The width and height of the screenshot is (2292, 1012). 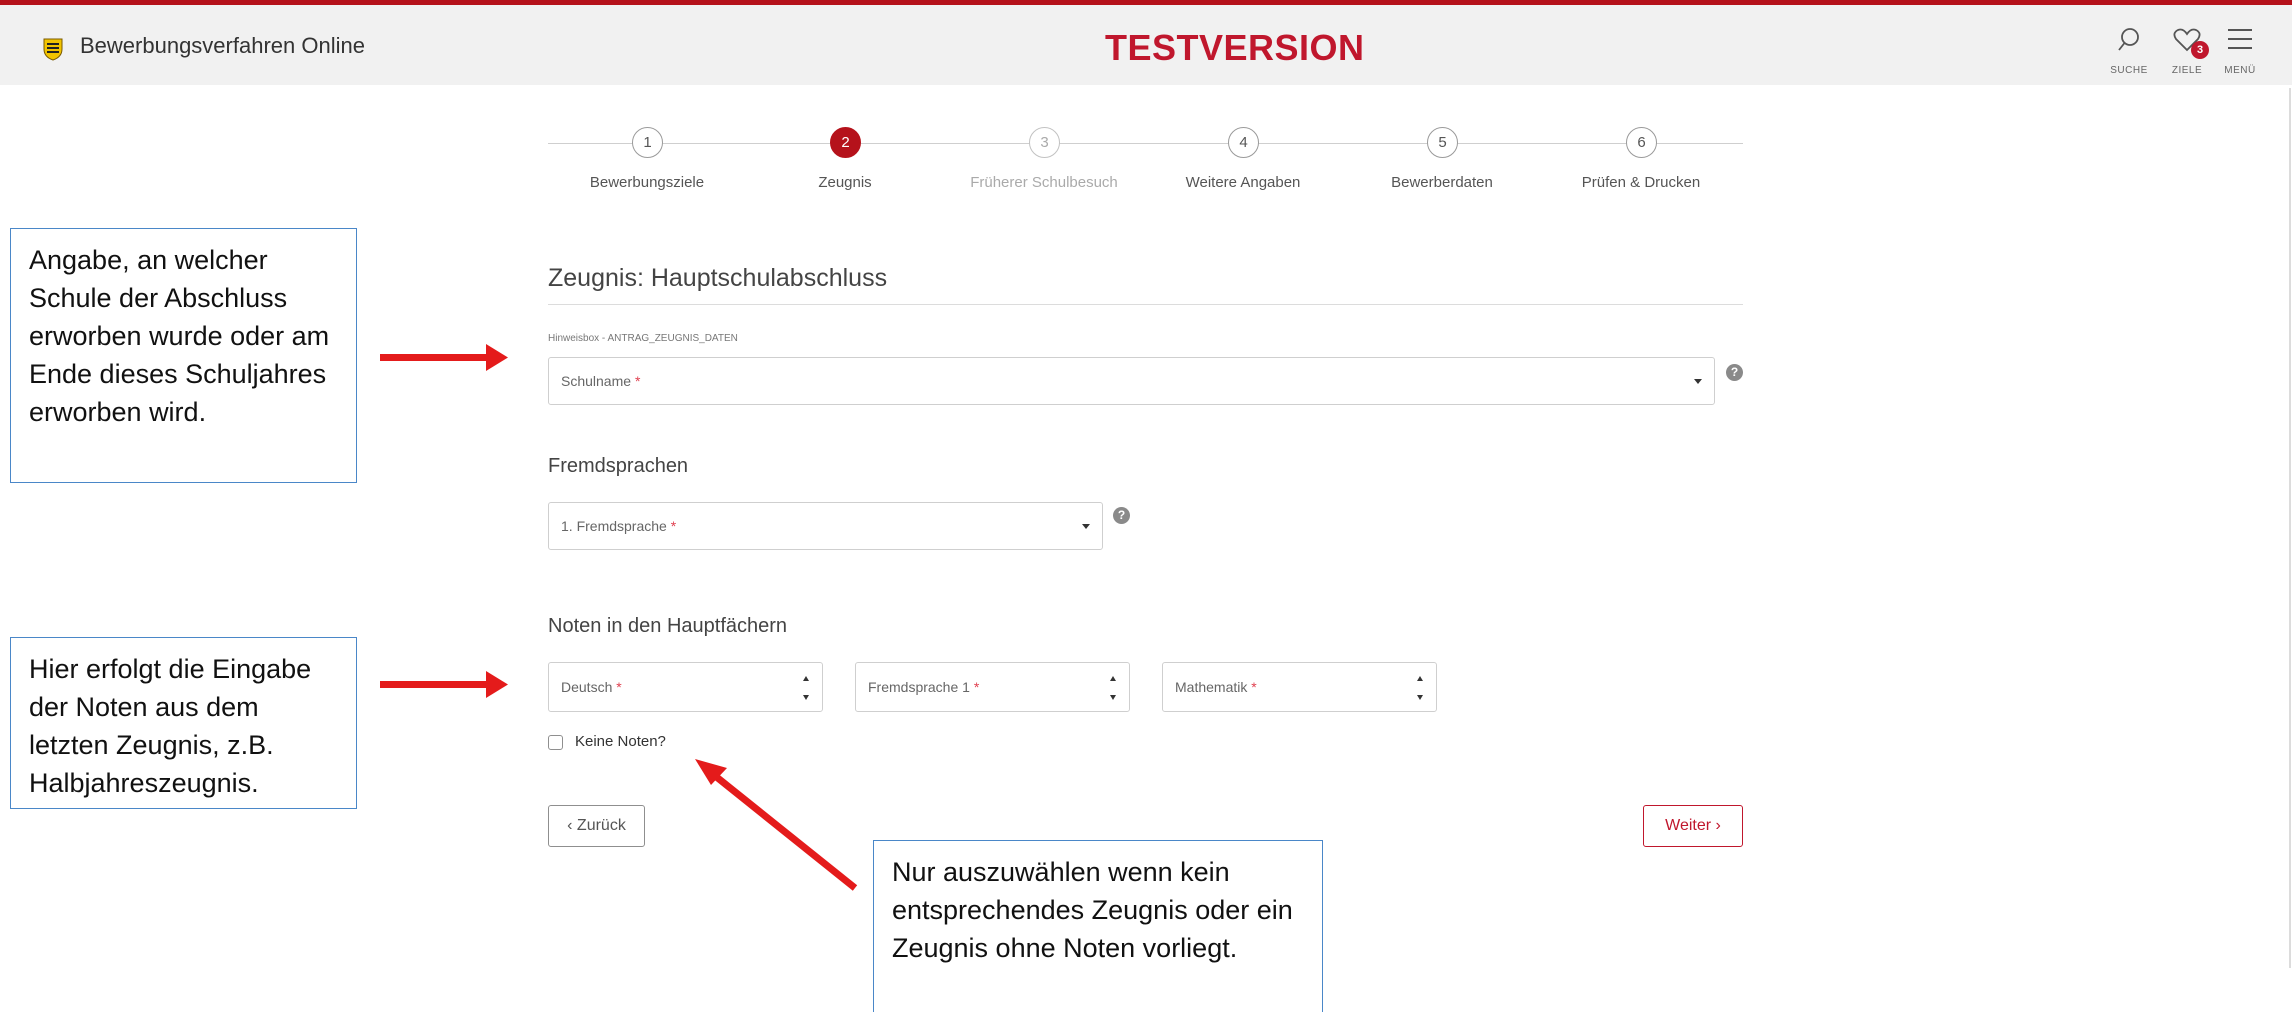 What do you see at coordinates (444, 357) in the screenshot?
I see `arrow-to-school-field` at bounding box center [444, 357].